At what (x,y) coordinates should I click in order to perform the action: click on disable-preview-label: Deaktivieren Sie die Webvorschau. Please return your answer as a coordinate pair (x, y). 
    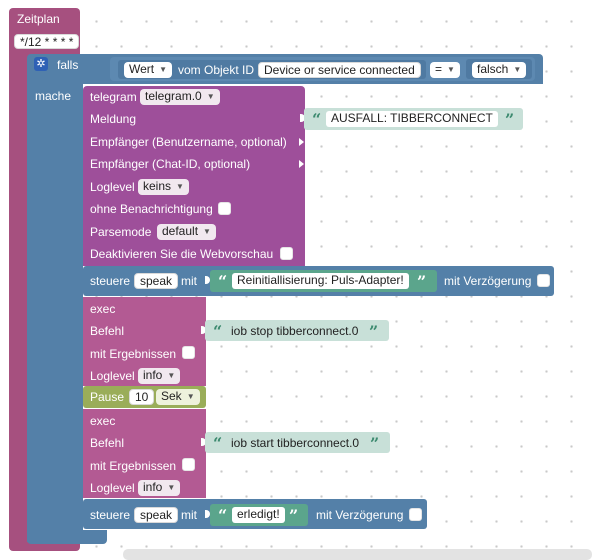
    Looking at the image, I should click on (182, 254).